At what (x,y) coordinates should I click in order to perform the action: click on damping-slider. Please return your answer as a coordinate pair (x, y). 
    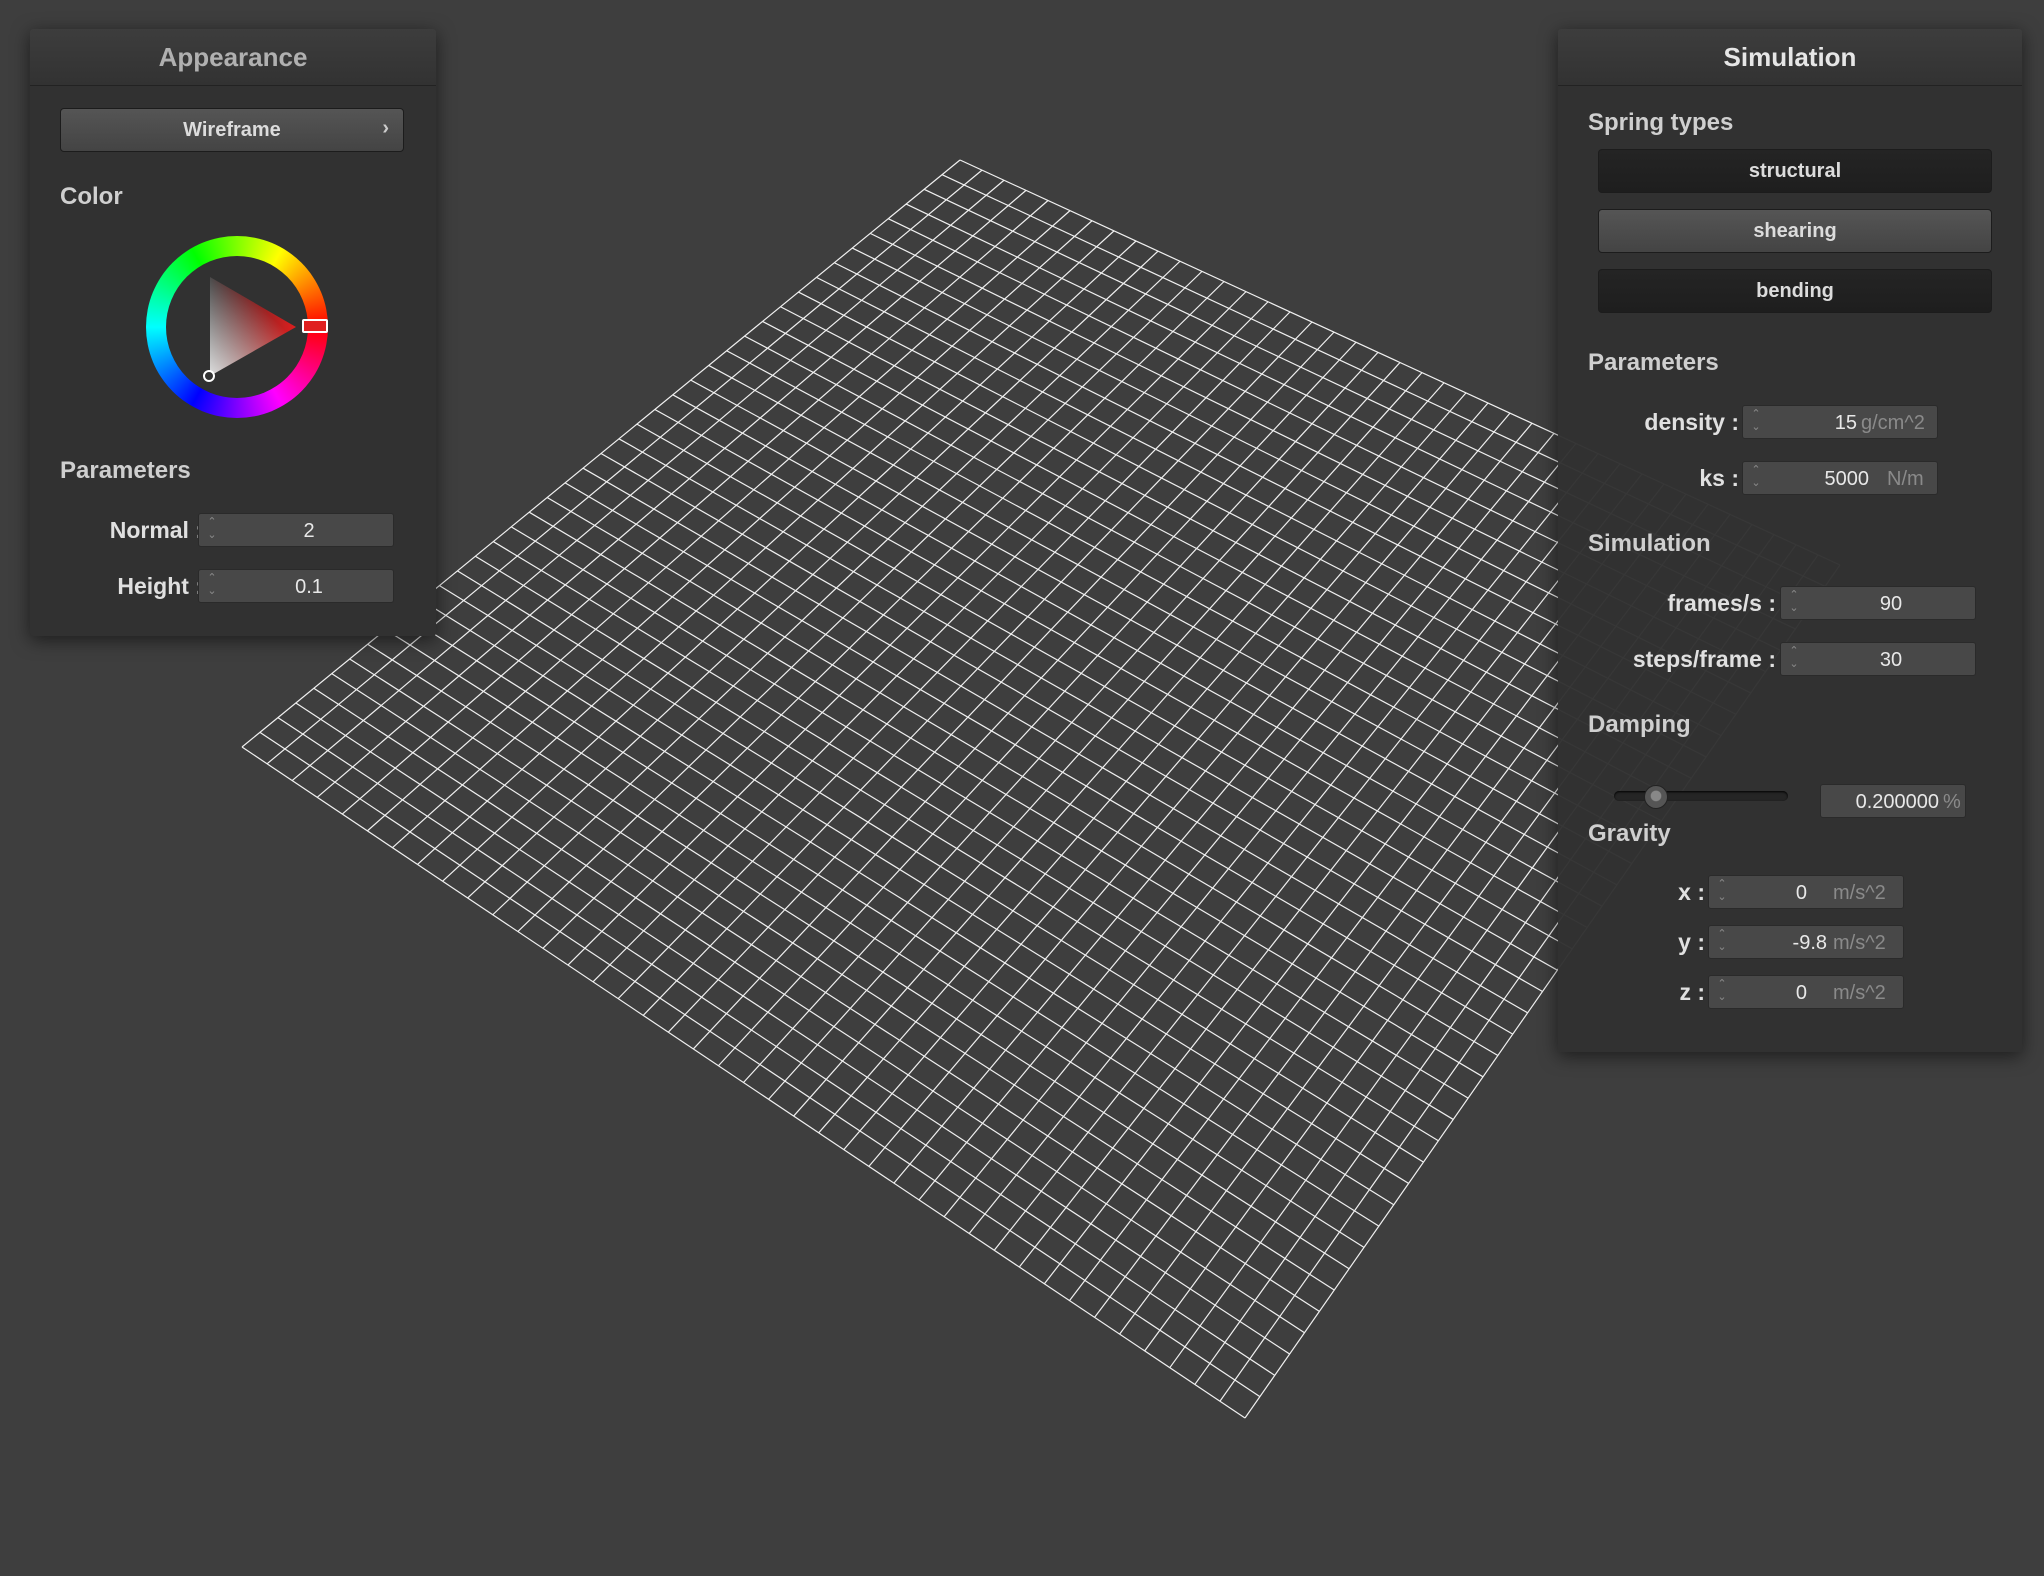
    Looking at the image, I should click on (1701, 797).